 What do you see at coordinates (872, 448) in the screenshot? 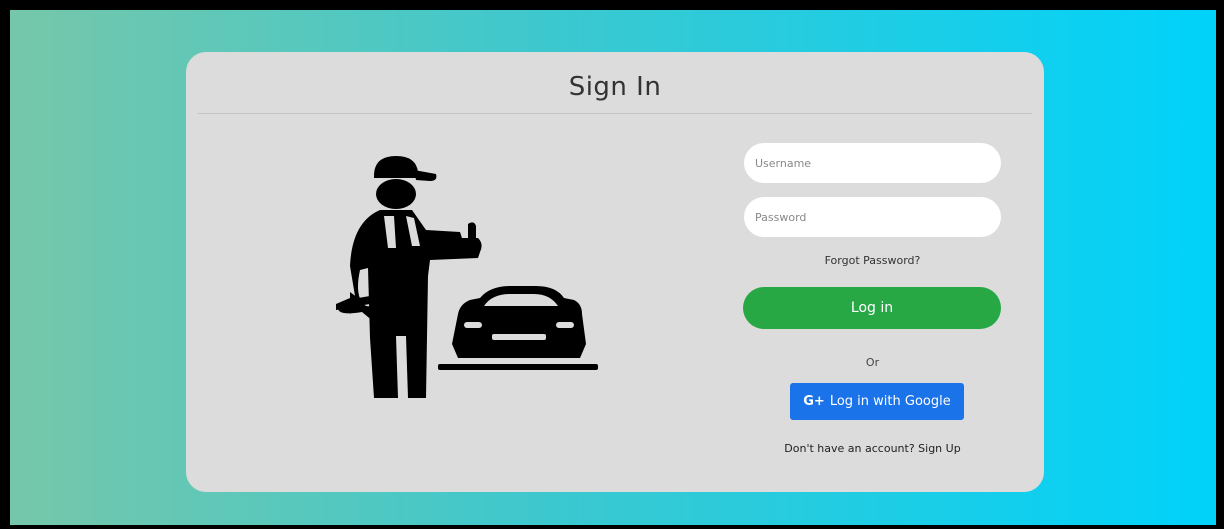
I see `signup-link: Don't have an account? Sign Up` at bounding box center [872, 448].